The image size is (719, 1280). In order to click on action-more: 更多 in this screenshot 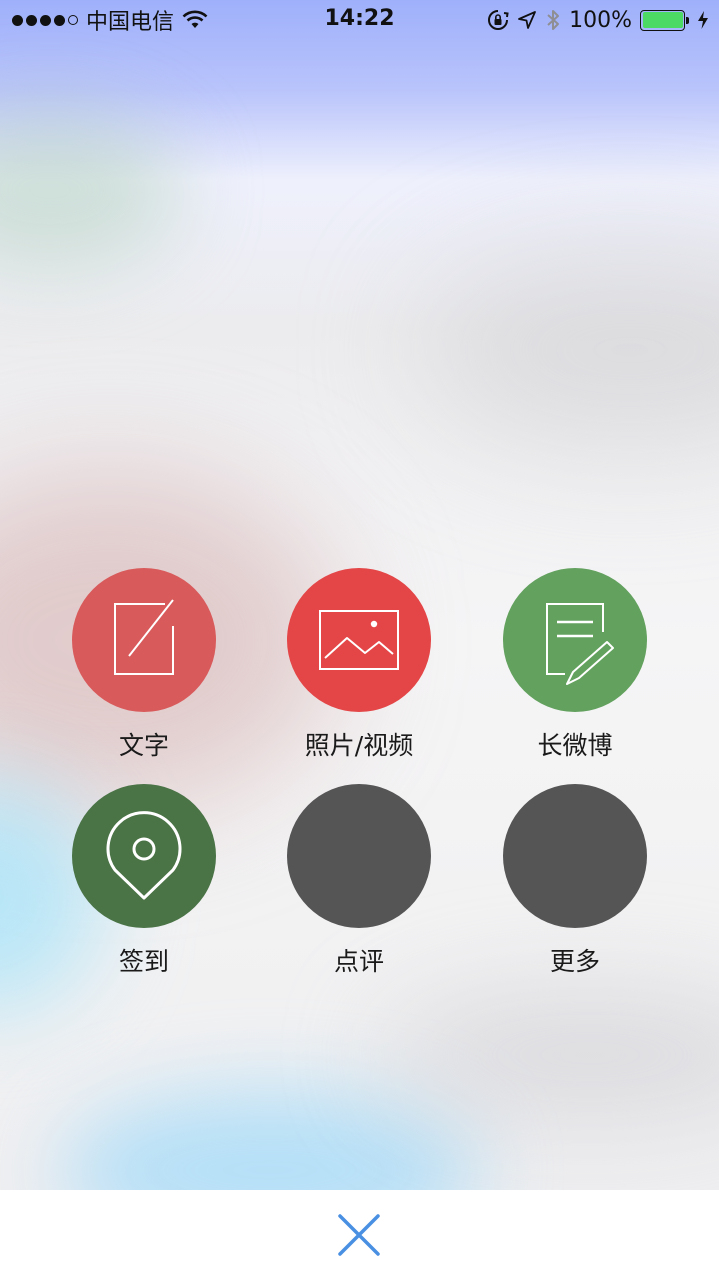, I will do `click(575, 881)`.